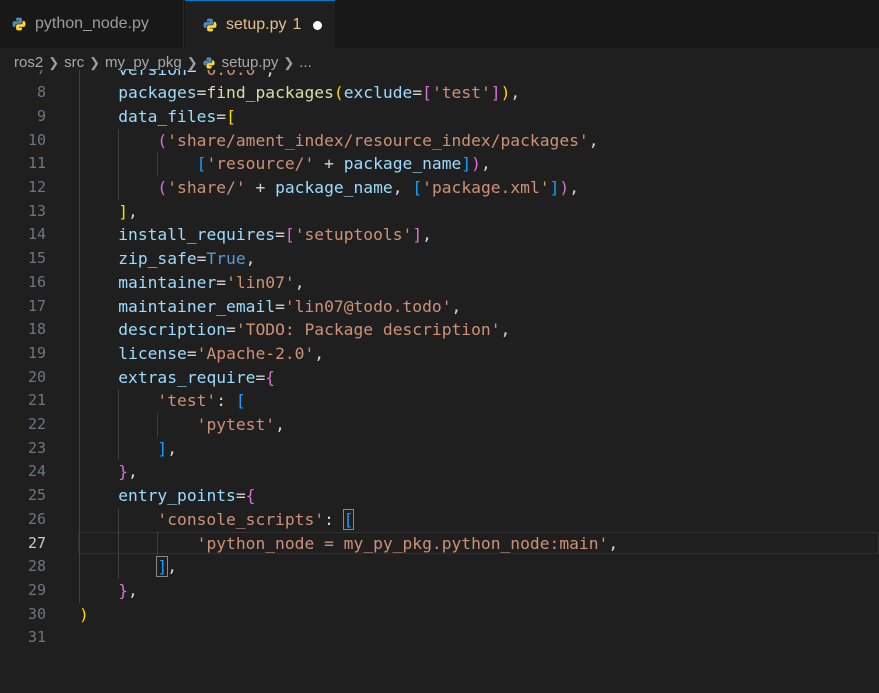 The height and width of the screenshot is (693, 879). I want to click on breadcrumb-item-ros2: ros2, so click(28, 62).